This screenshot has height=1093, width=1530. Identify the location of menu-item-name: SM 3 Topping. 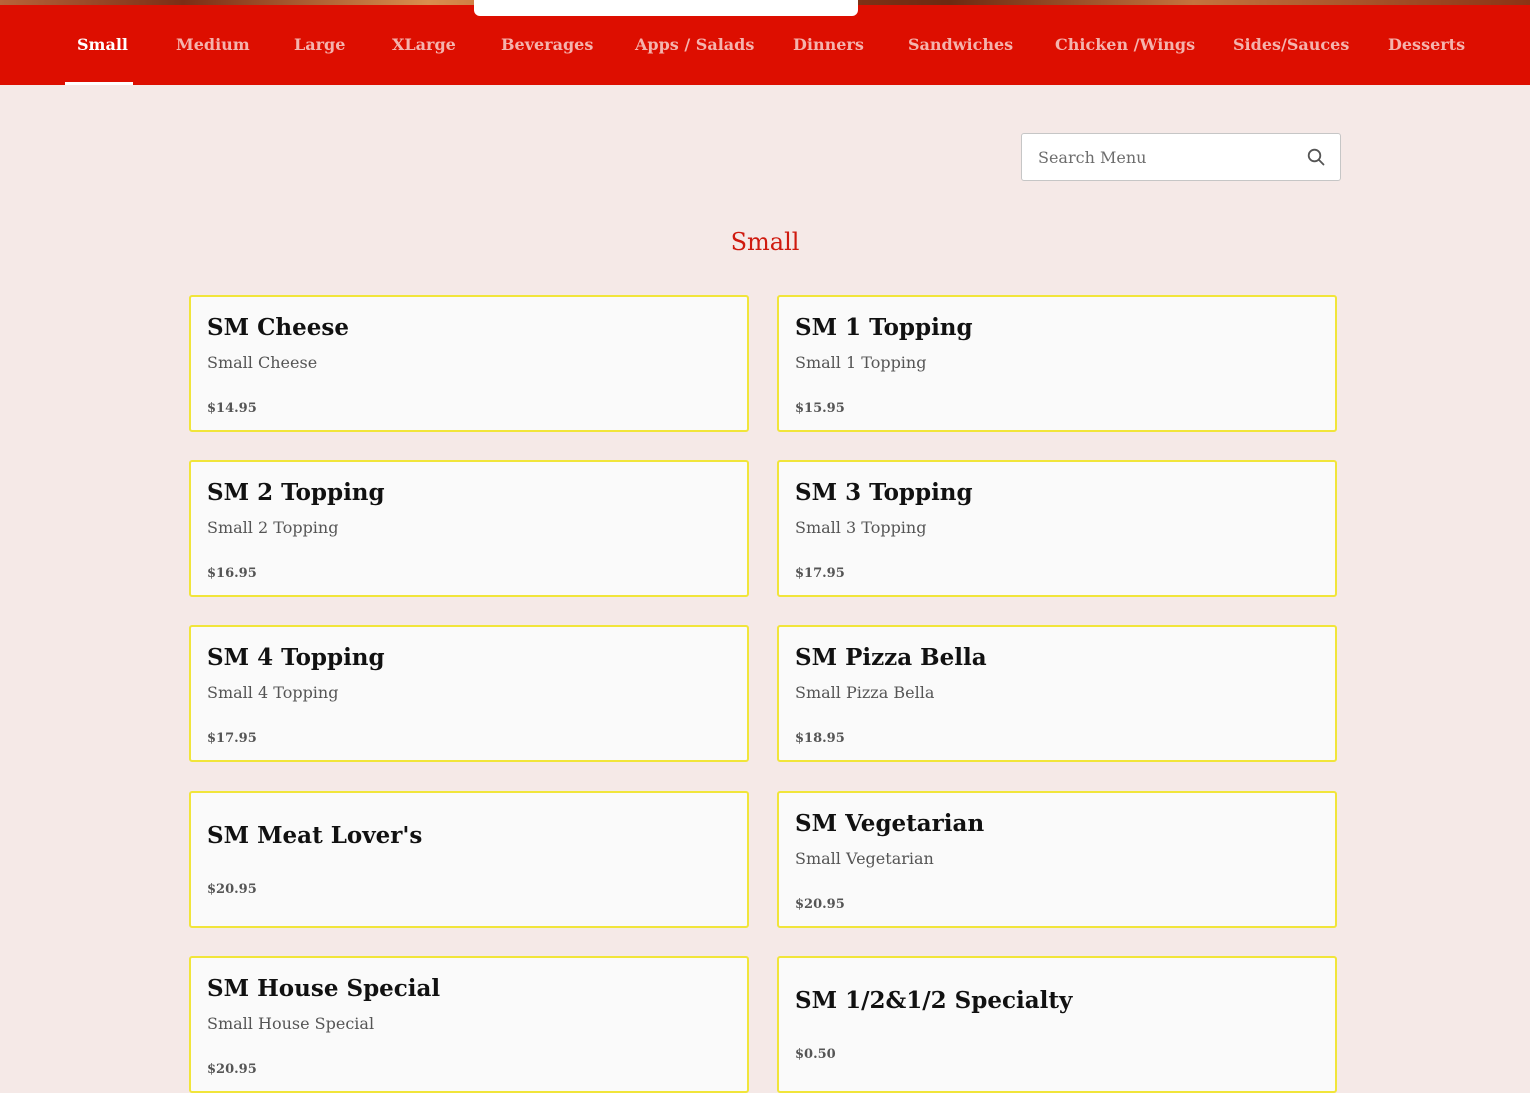
(884, 492).